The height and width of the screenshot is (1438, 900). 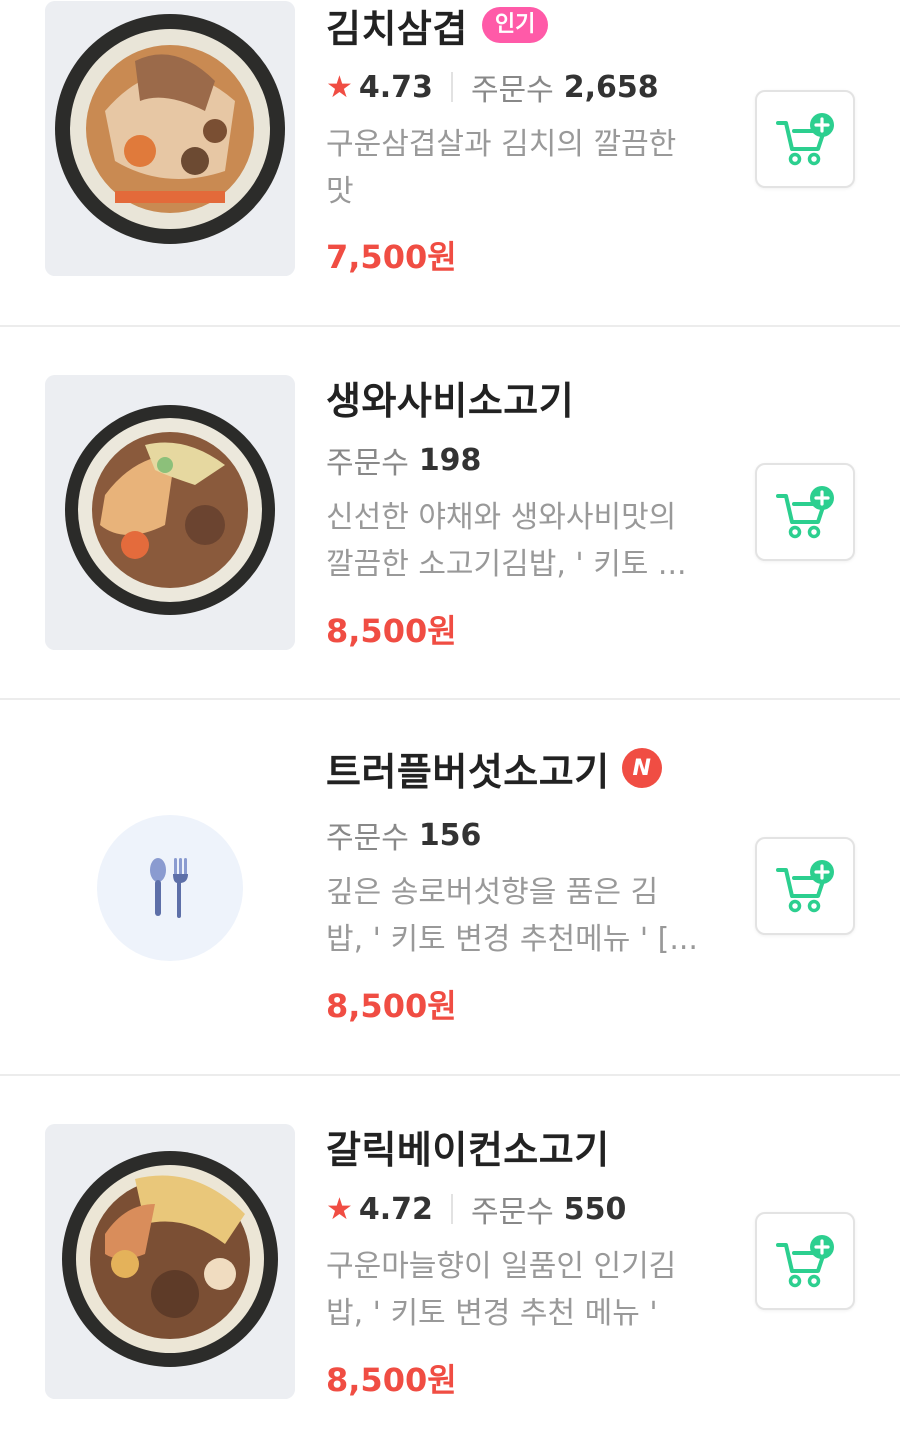 What do you see at coordinates (516, 168) in the screenshot?
I see `menu-item-description: 구운삼겹살과 김치의 깔끔한 맛` at bounding box center [516, 168].